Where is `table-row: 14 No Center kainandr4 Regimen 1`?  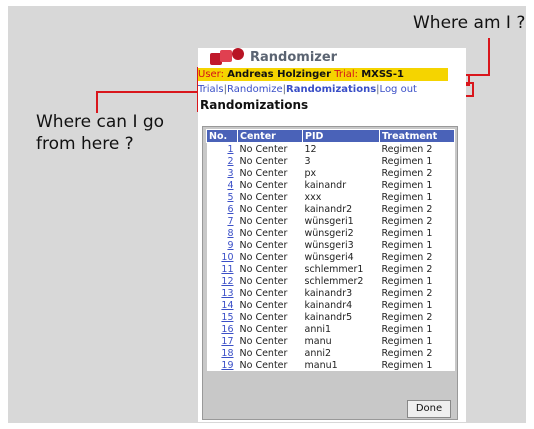 table-row: 14 No Center kainandr4 Regimen 1 is located at coordinates (330, 305).